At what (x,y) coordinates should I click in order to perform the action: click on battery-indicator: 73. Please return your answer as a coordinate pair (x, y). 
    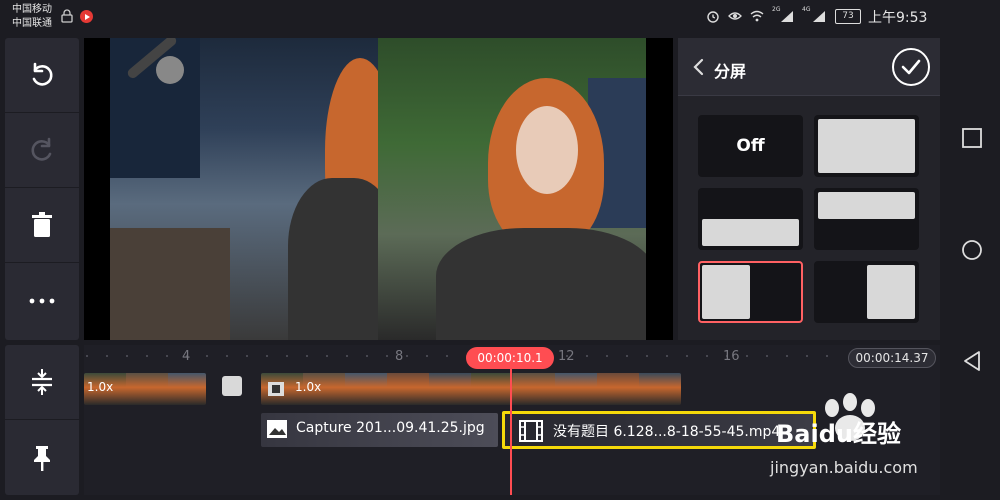
    Looking at the image, I should click on (848, 16).